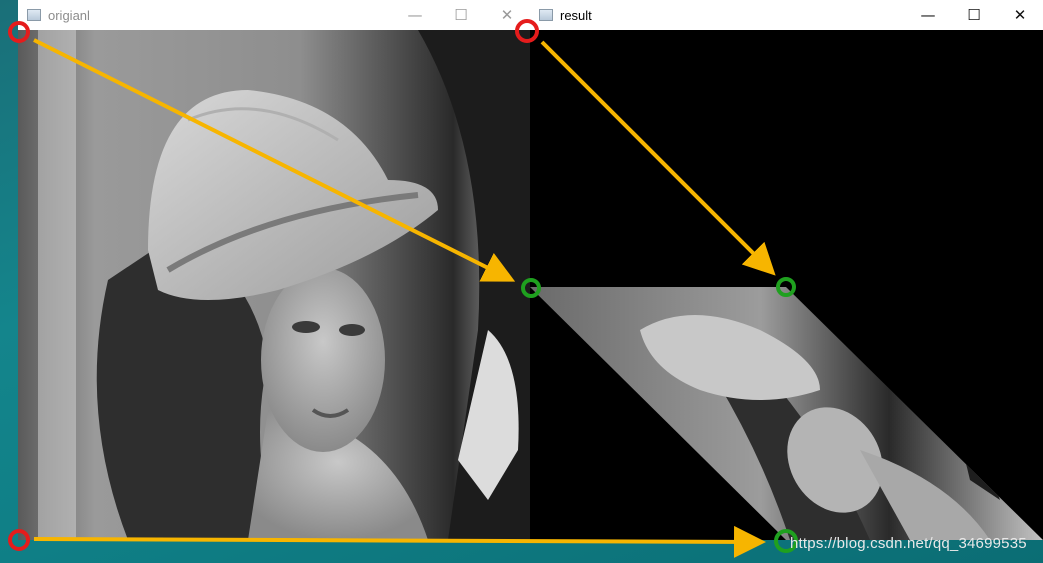 The width and height of the screenshot is (1043, 563). What do you see at coordinates (908, 543) in the screenshot?
I see `watermark-text: https://blog.csdn.net/qq_34699535` at bounding box center [908, 543].